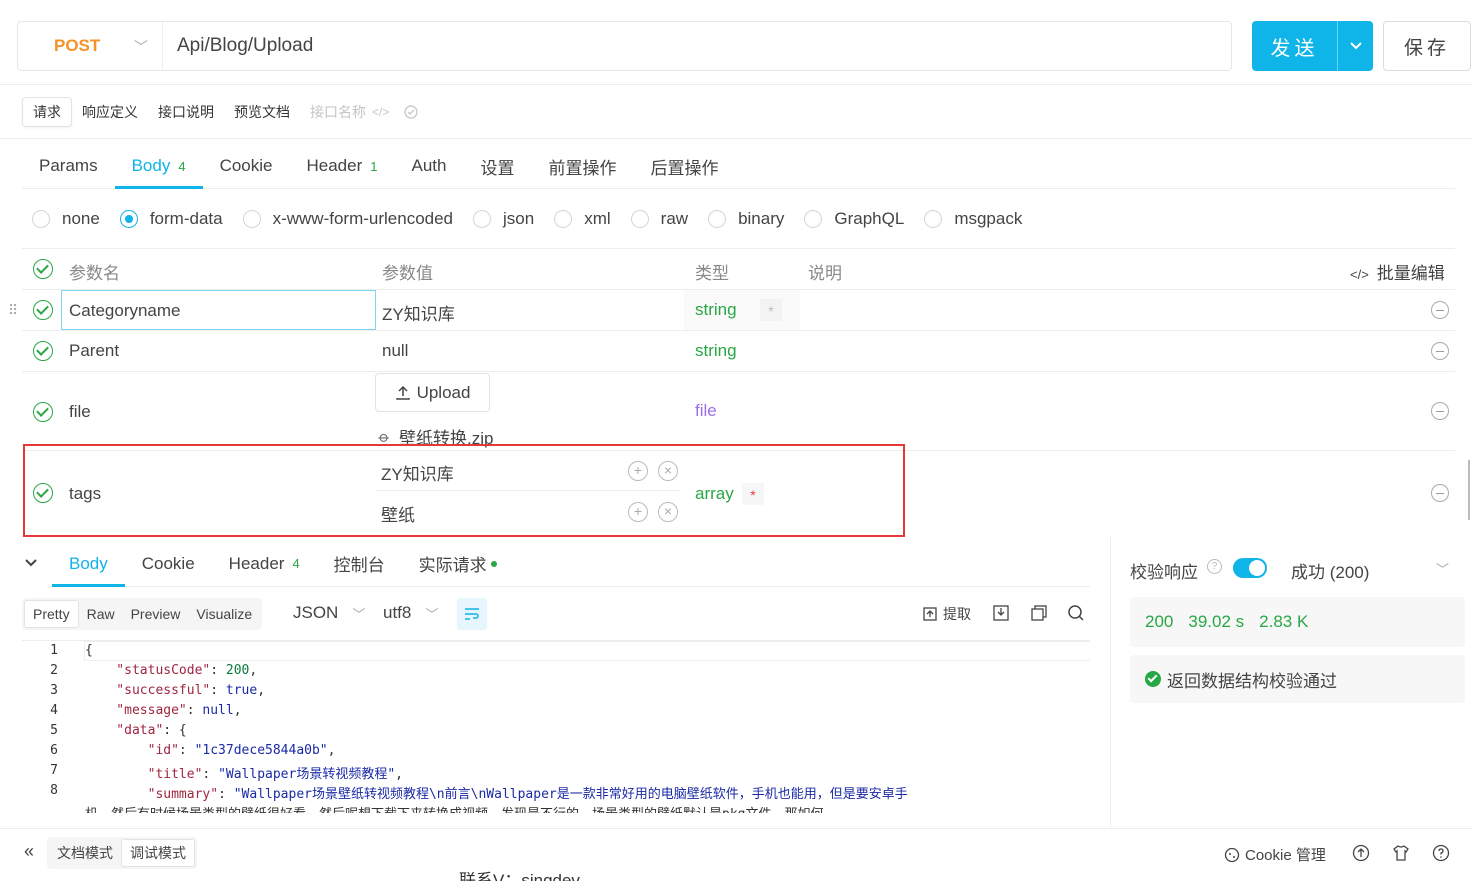 This screenshot has height=881, width=1472. What do you see at coordinates (1312, 46) in the screenshot?
I see `send-button: 发送` at bounding box center [1312, 46].